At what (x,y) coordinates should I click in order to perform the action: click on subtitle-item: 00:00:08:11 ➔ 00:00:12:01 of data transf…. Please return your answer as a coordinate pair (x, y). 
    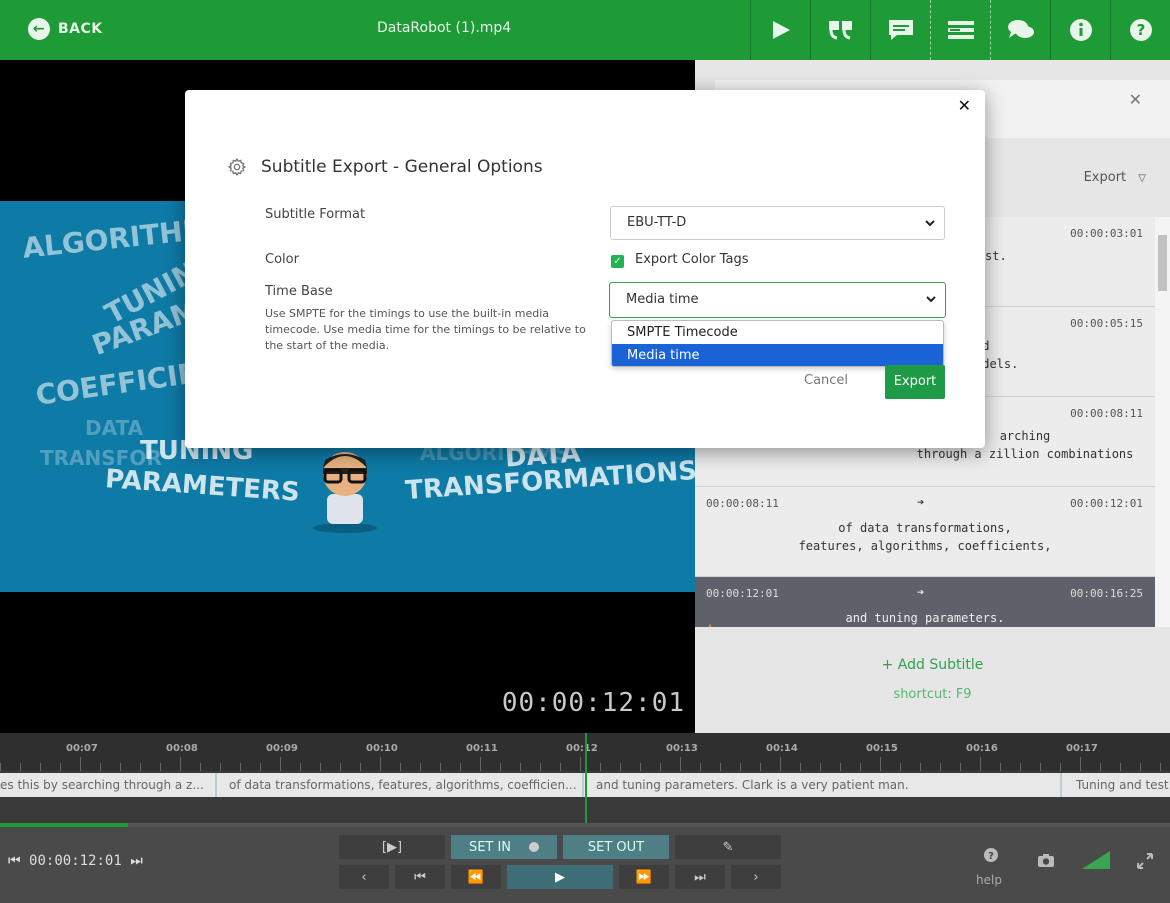
    Looking at the image, I should click on (925, 532).